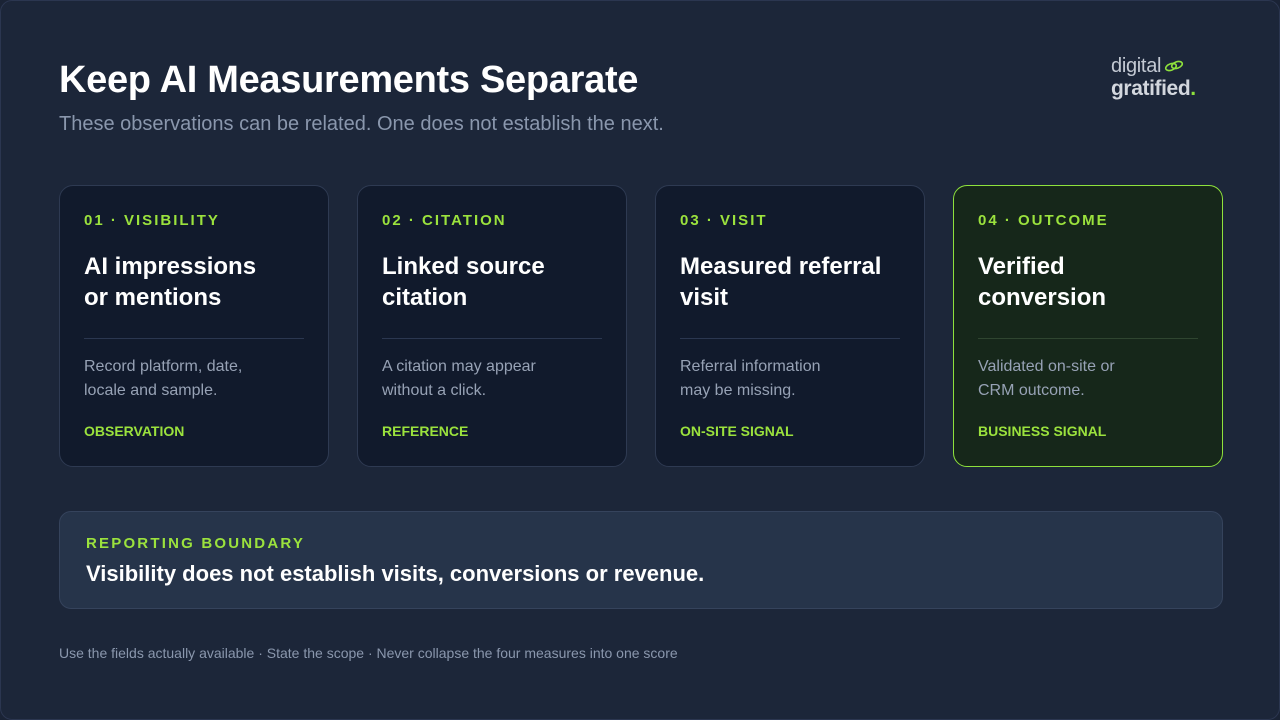 The width and height of the screenshot is (1280, 720). Describe the element at coordinates (1042, 431) in the screenshot. I see `card-tag: BUSINESS SIGNAL` at that location.